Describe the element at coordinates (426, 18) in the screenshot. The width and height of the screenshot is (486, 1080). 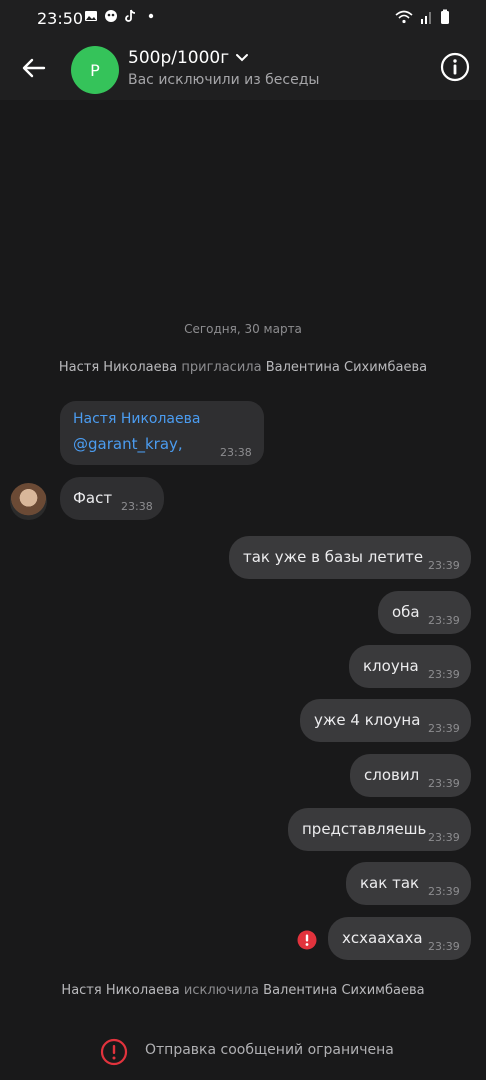
I see `signal-icon` at that location.